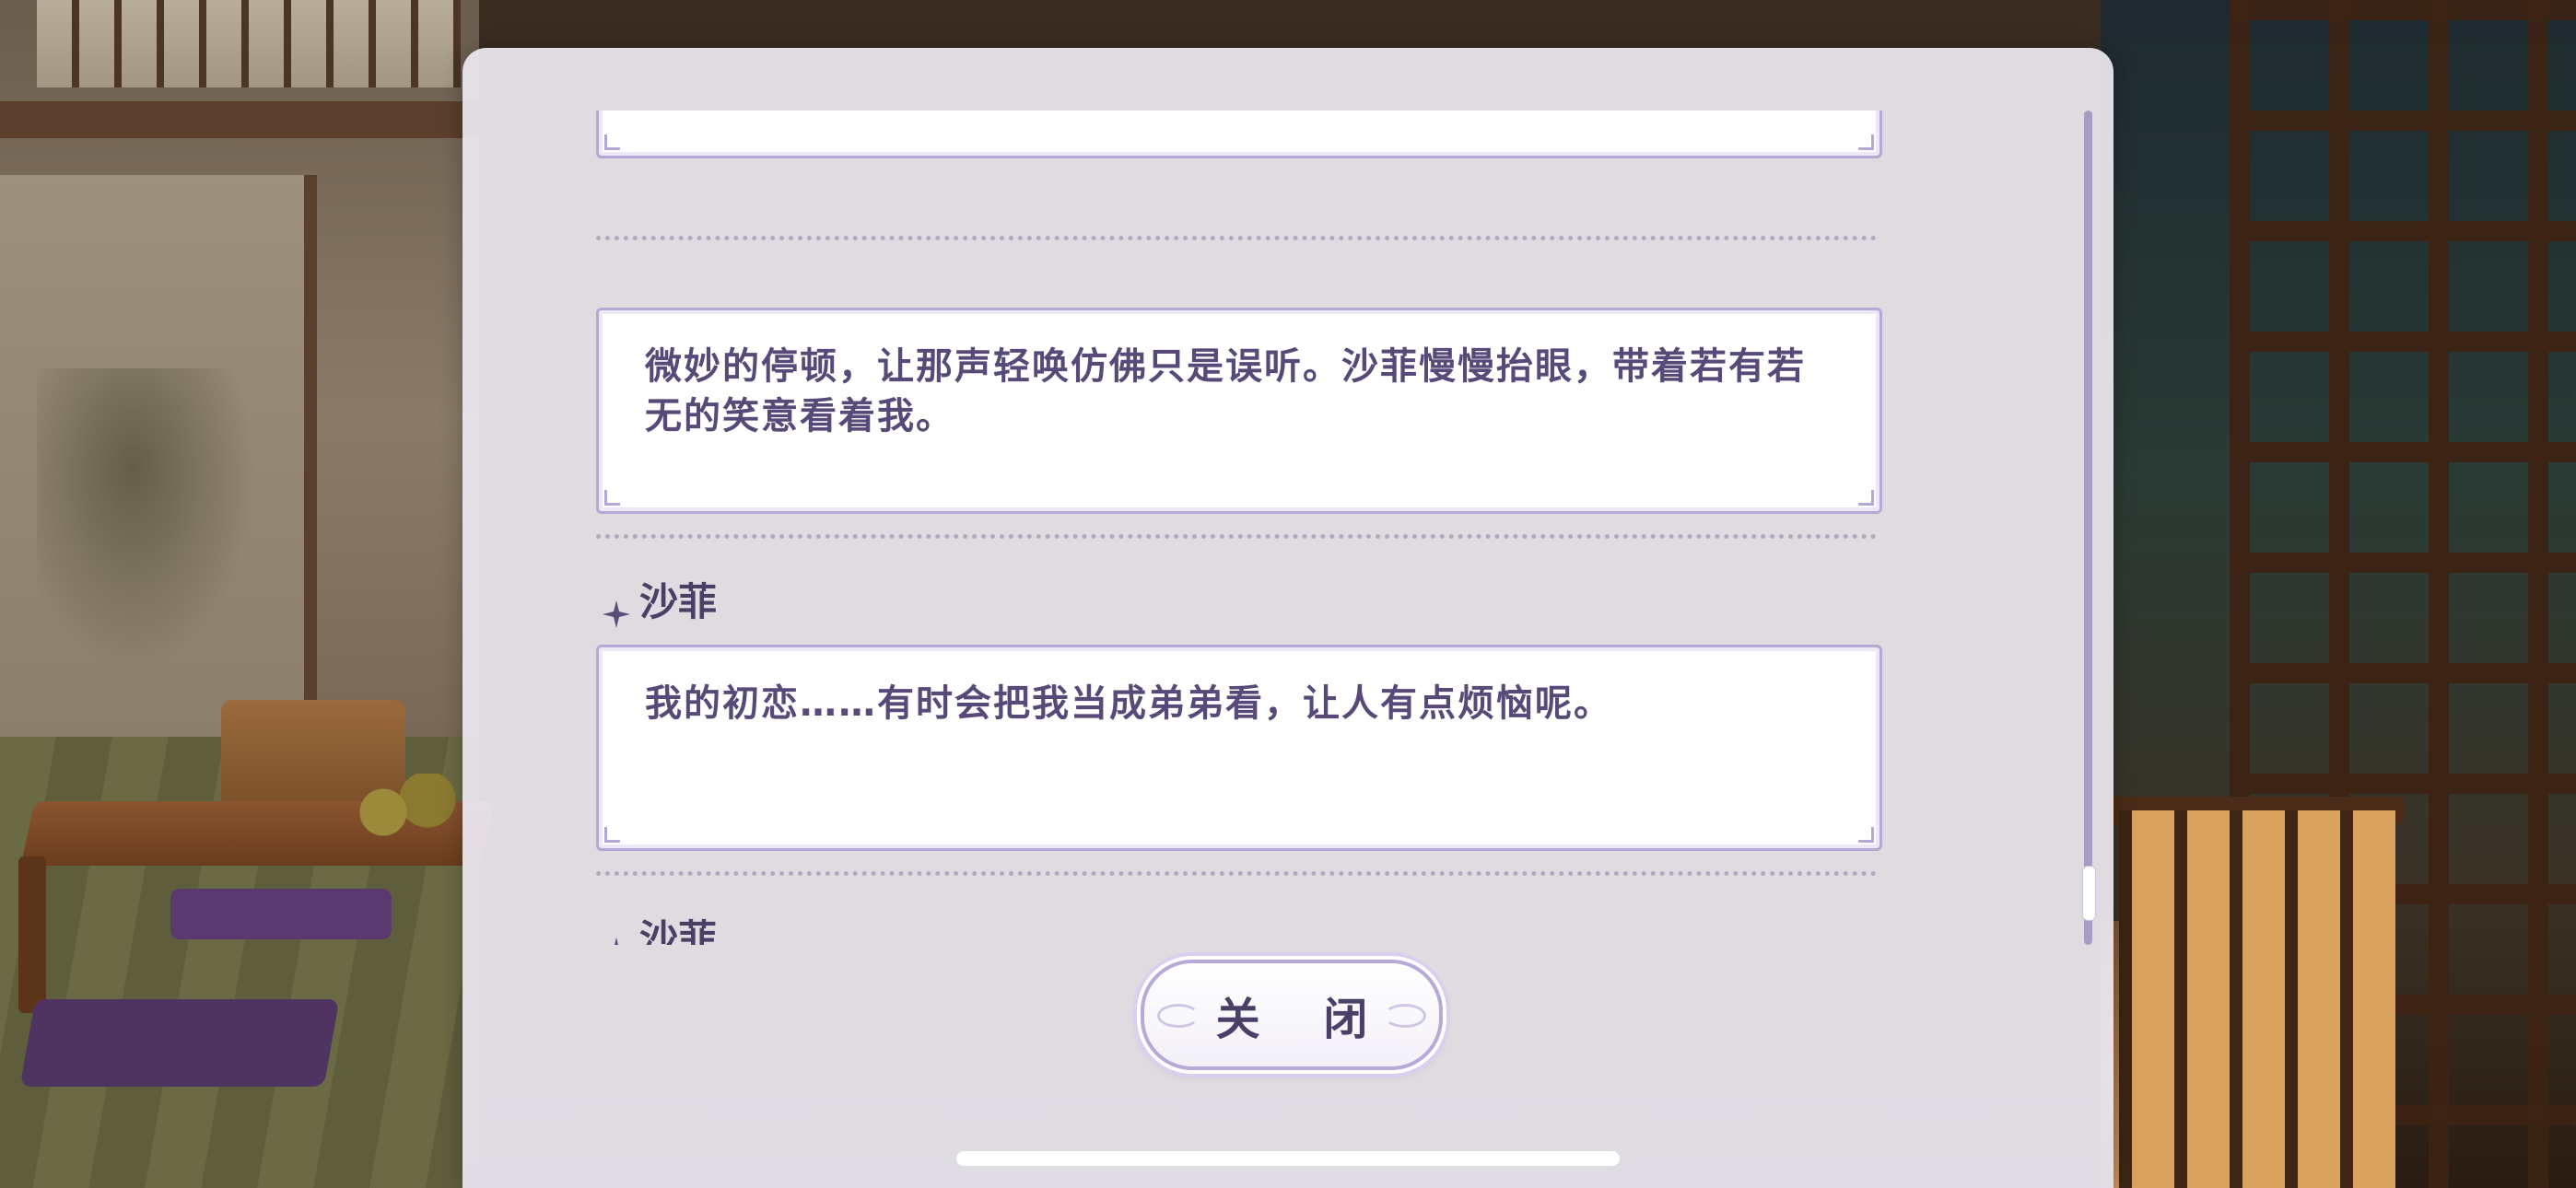  Describe the element at coordinates (2089, 893) in the screenshot. I see `scrollbar-thumb` at that location.